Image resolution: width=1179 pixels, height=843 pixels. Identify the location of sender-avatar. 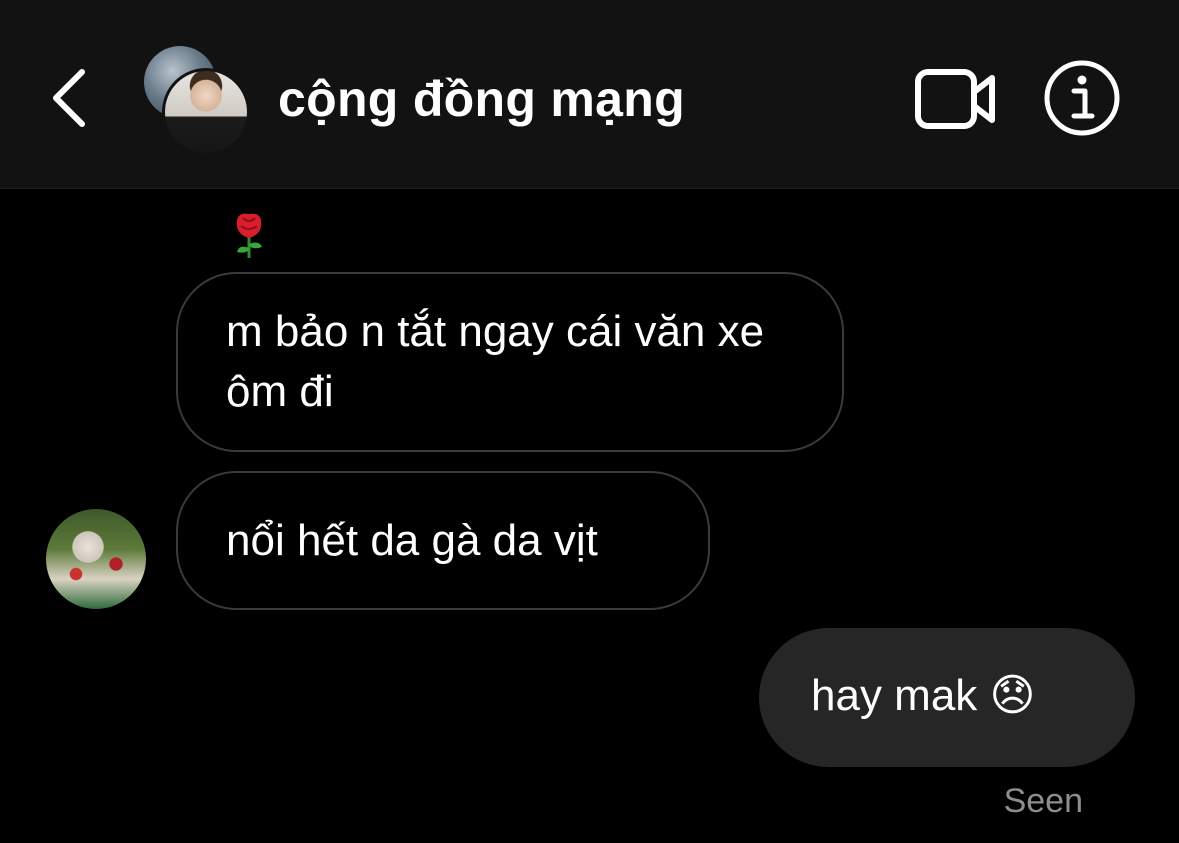
(96, 559).